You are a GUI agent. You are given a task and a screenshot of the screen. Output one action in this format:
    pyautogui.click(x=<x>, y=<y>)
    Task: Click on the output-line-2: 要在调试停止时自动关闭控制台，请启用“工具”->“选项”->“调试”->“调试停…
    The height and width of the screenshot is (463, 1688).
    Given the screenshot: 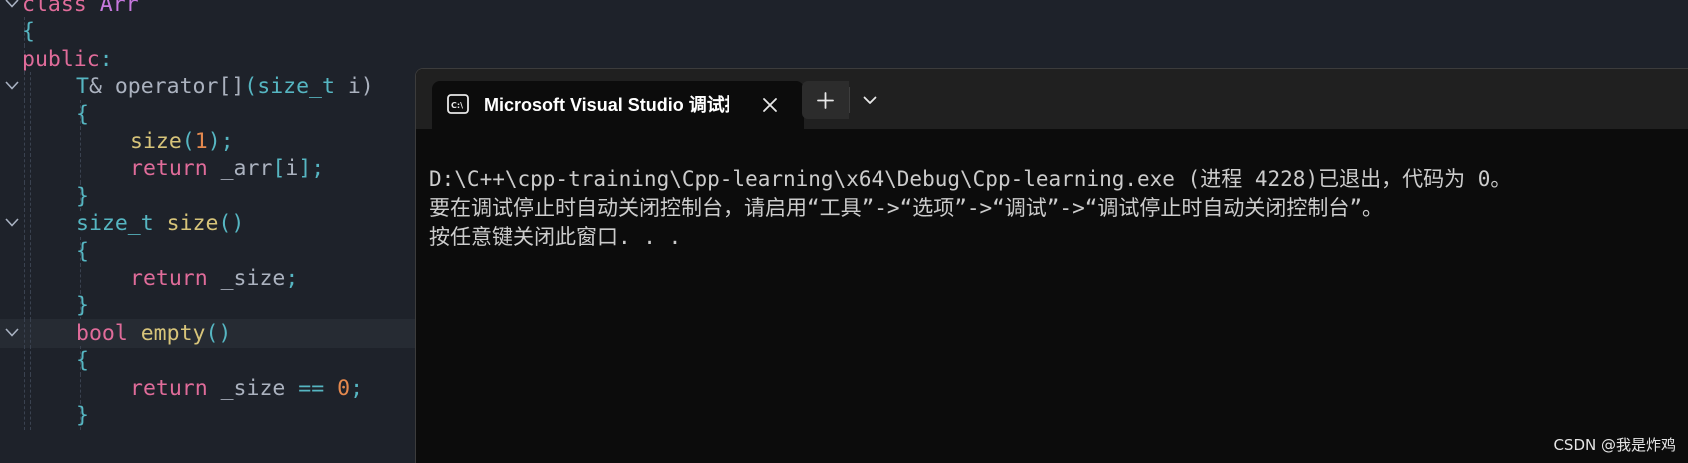 What is the action you would take?
    pyautogui.click(x=906, y=208)
    